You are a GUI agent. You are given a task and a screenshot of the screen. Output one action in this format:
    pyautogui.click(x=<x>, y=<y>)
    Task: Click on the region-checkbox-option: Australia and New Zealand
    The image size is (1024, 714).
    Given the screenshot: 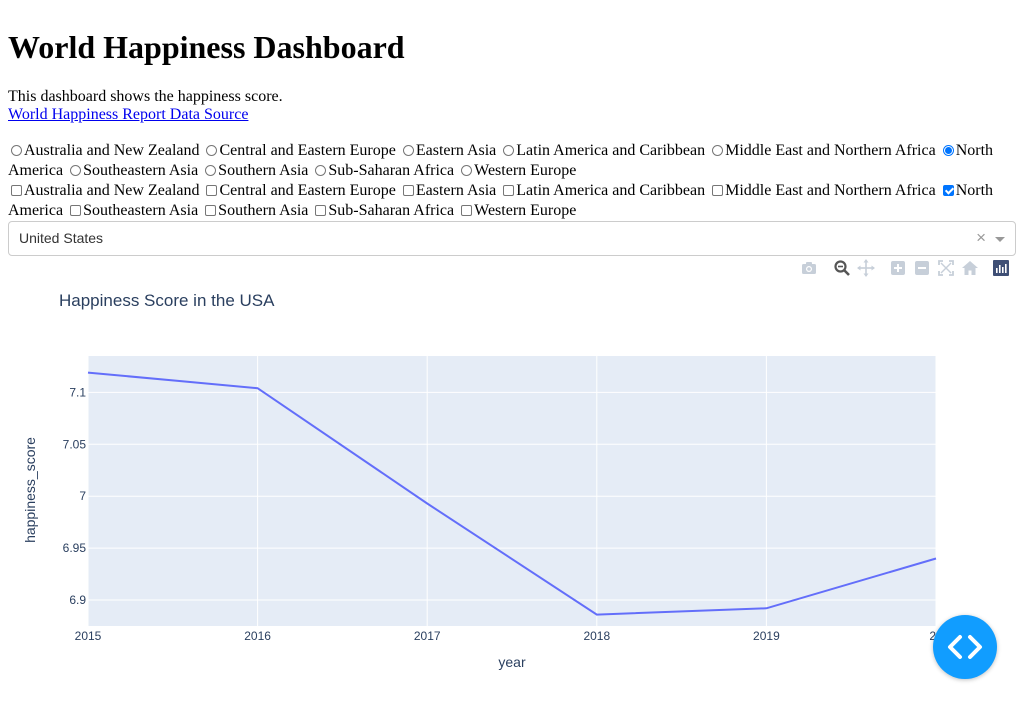 What is the action you would take?
    pyautogui.click(x=103, y=190)
    